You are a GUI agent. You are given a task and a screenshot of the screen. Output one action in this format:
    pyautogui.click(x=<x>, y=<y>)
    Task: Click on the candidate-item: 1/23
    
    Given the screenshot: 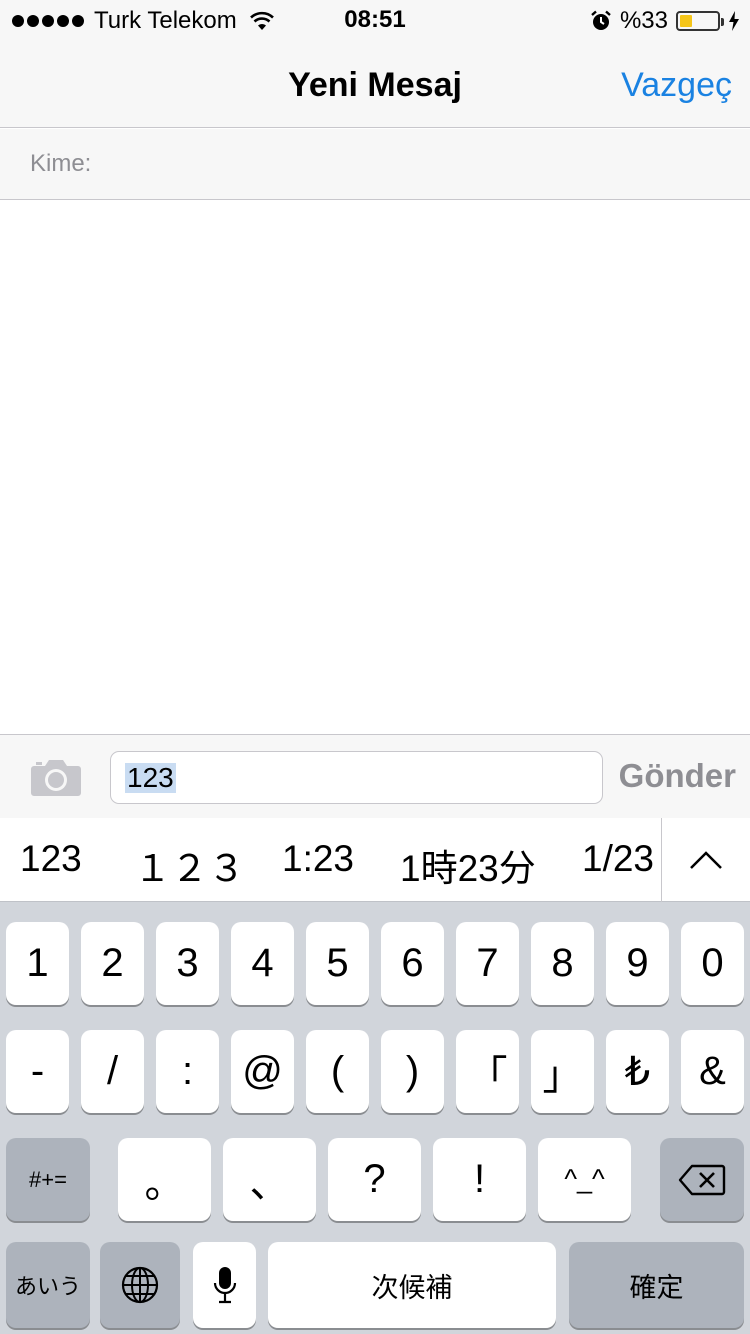 What is the action you would take?
    pyautogui.click(x=618, y=859)
    